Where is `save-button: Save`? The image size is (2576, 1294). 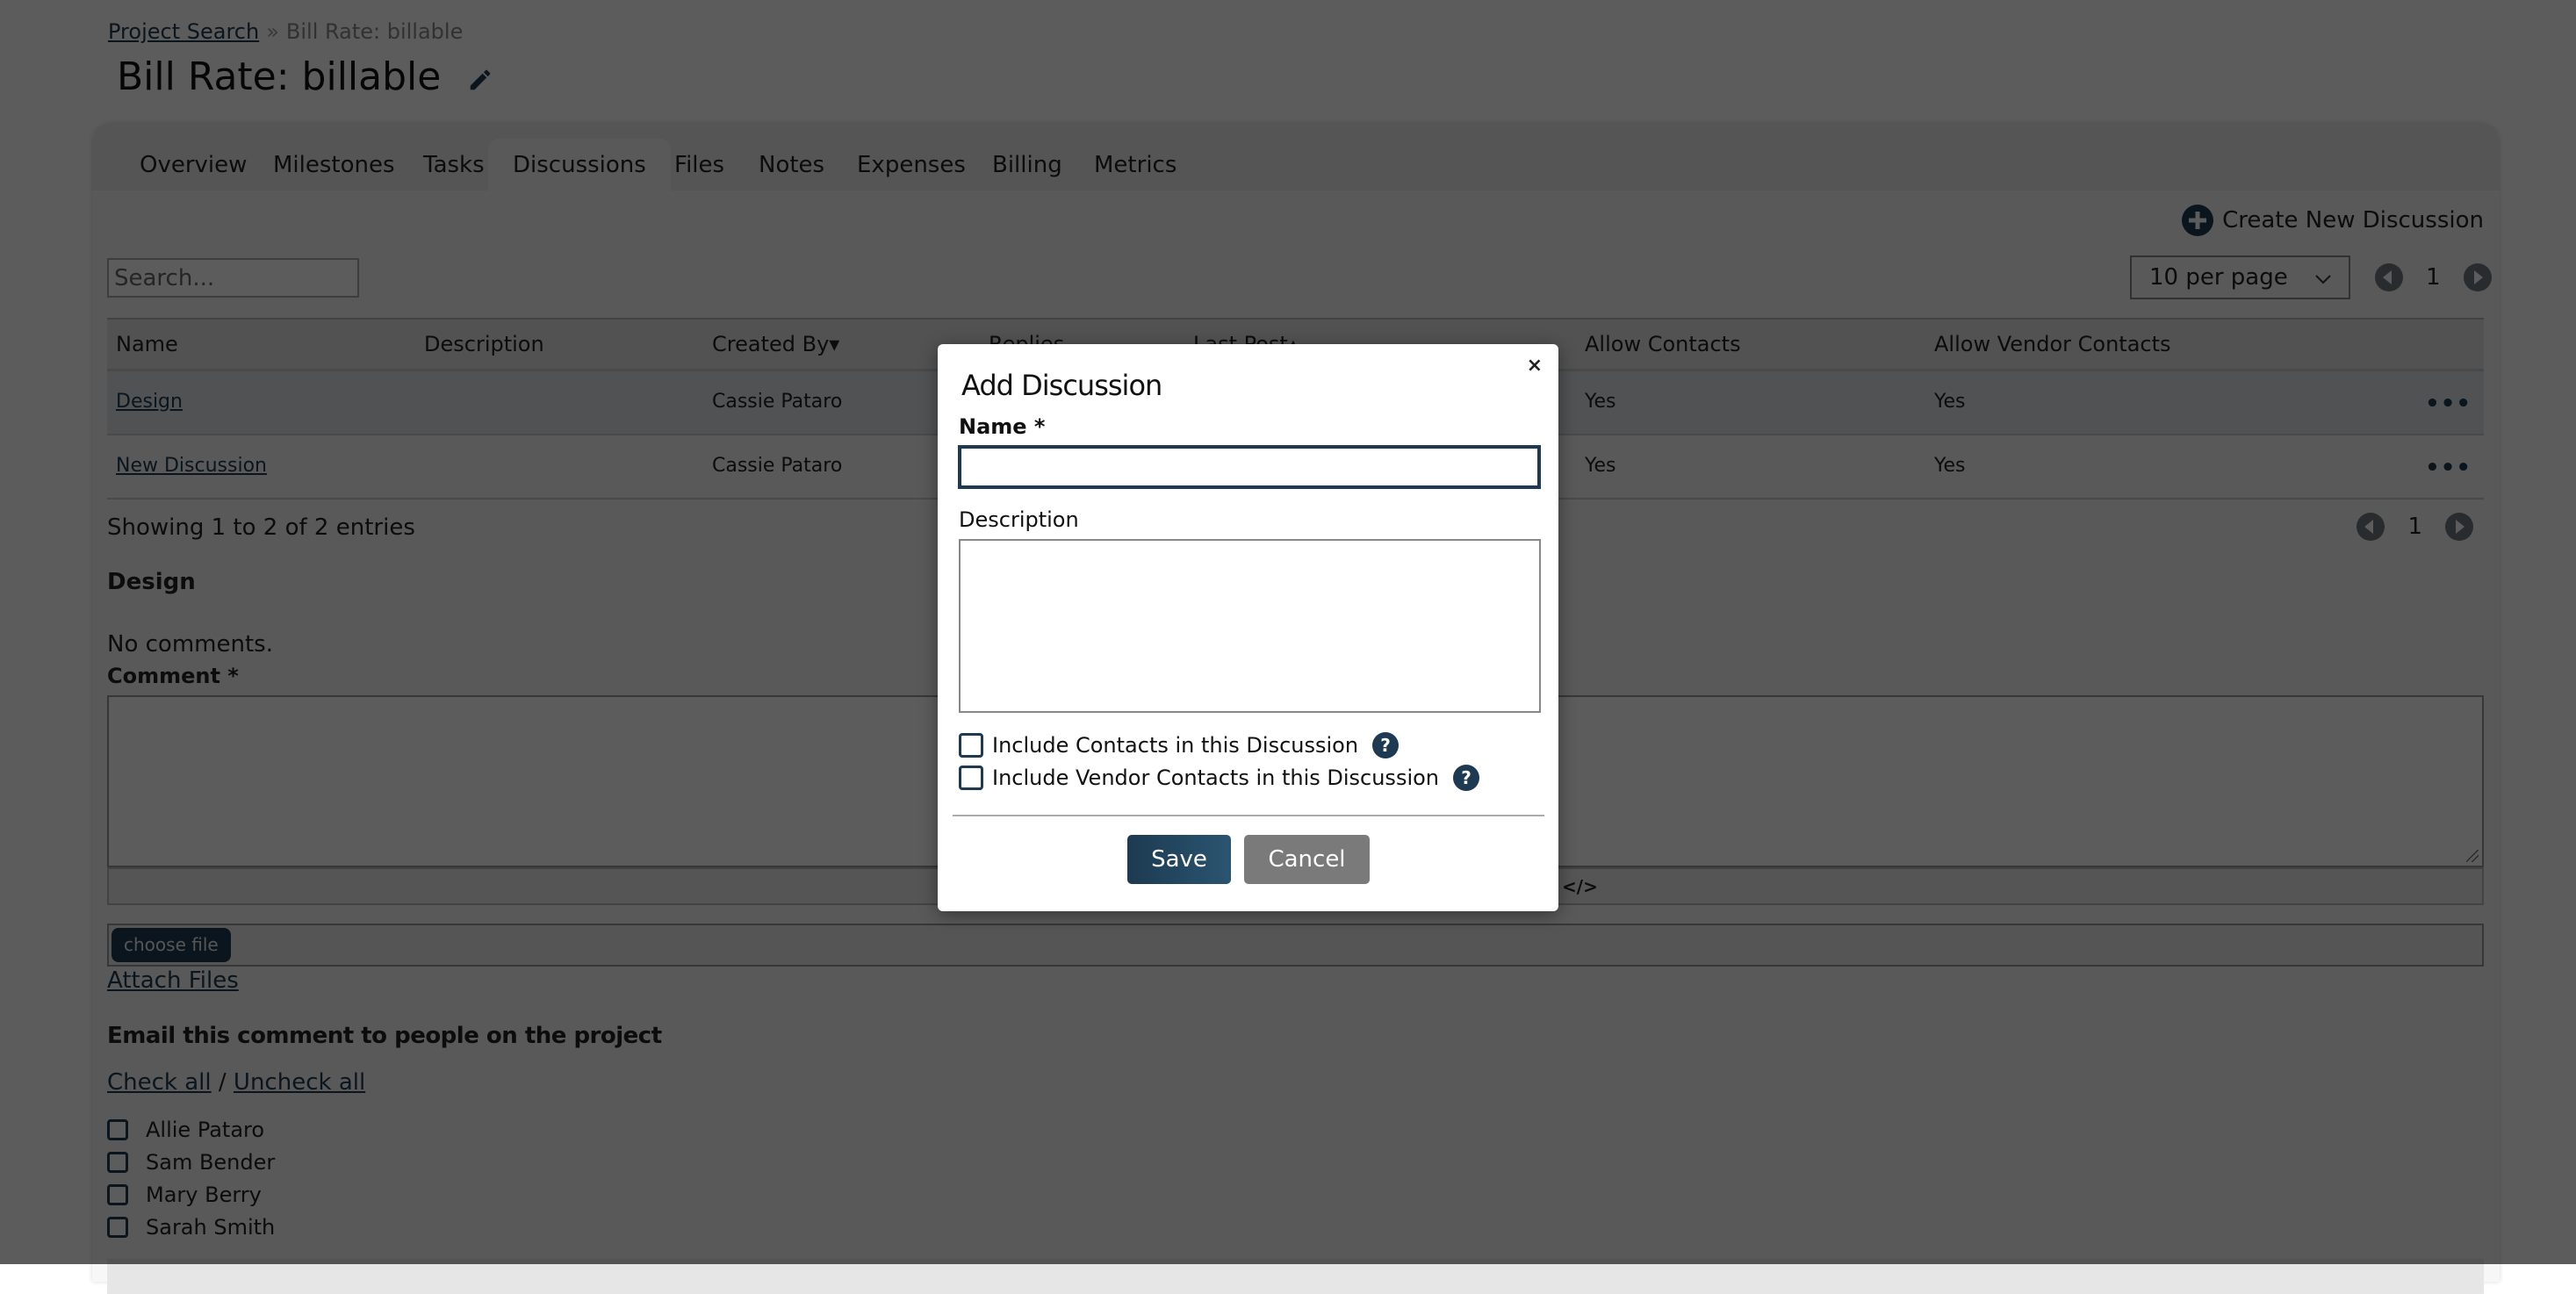
save-button: Save is located at coordinates (1179, 859).